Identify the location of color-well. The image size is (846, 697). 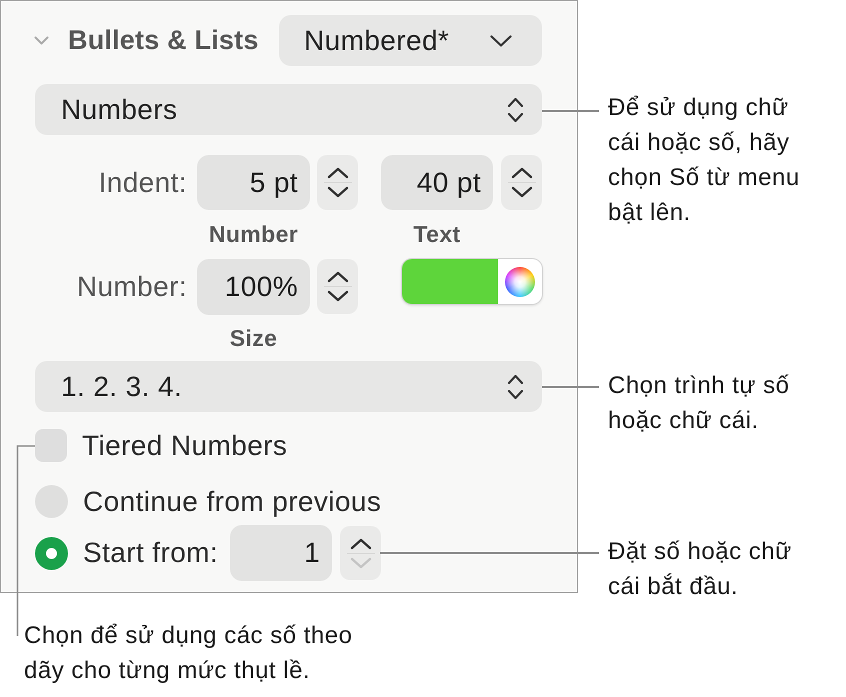
(472, 281).